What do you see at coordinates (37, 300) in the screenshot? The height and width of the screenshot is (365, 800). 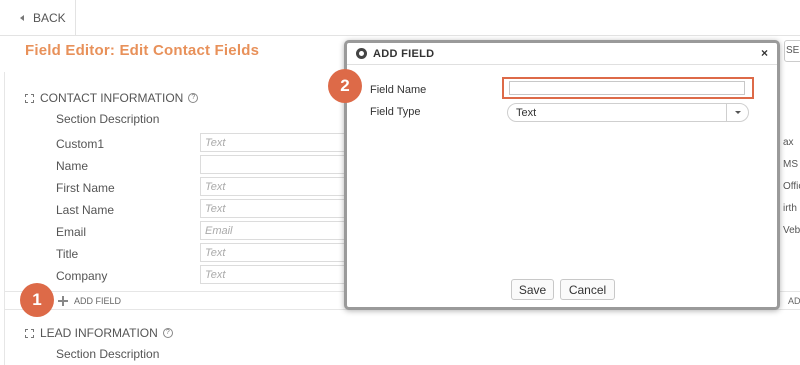 I see `step-badge-1: 1` at bounding box center [37, 300].